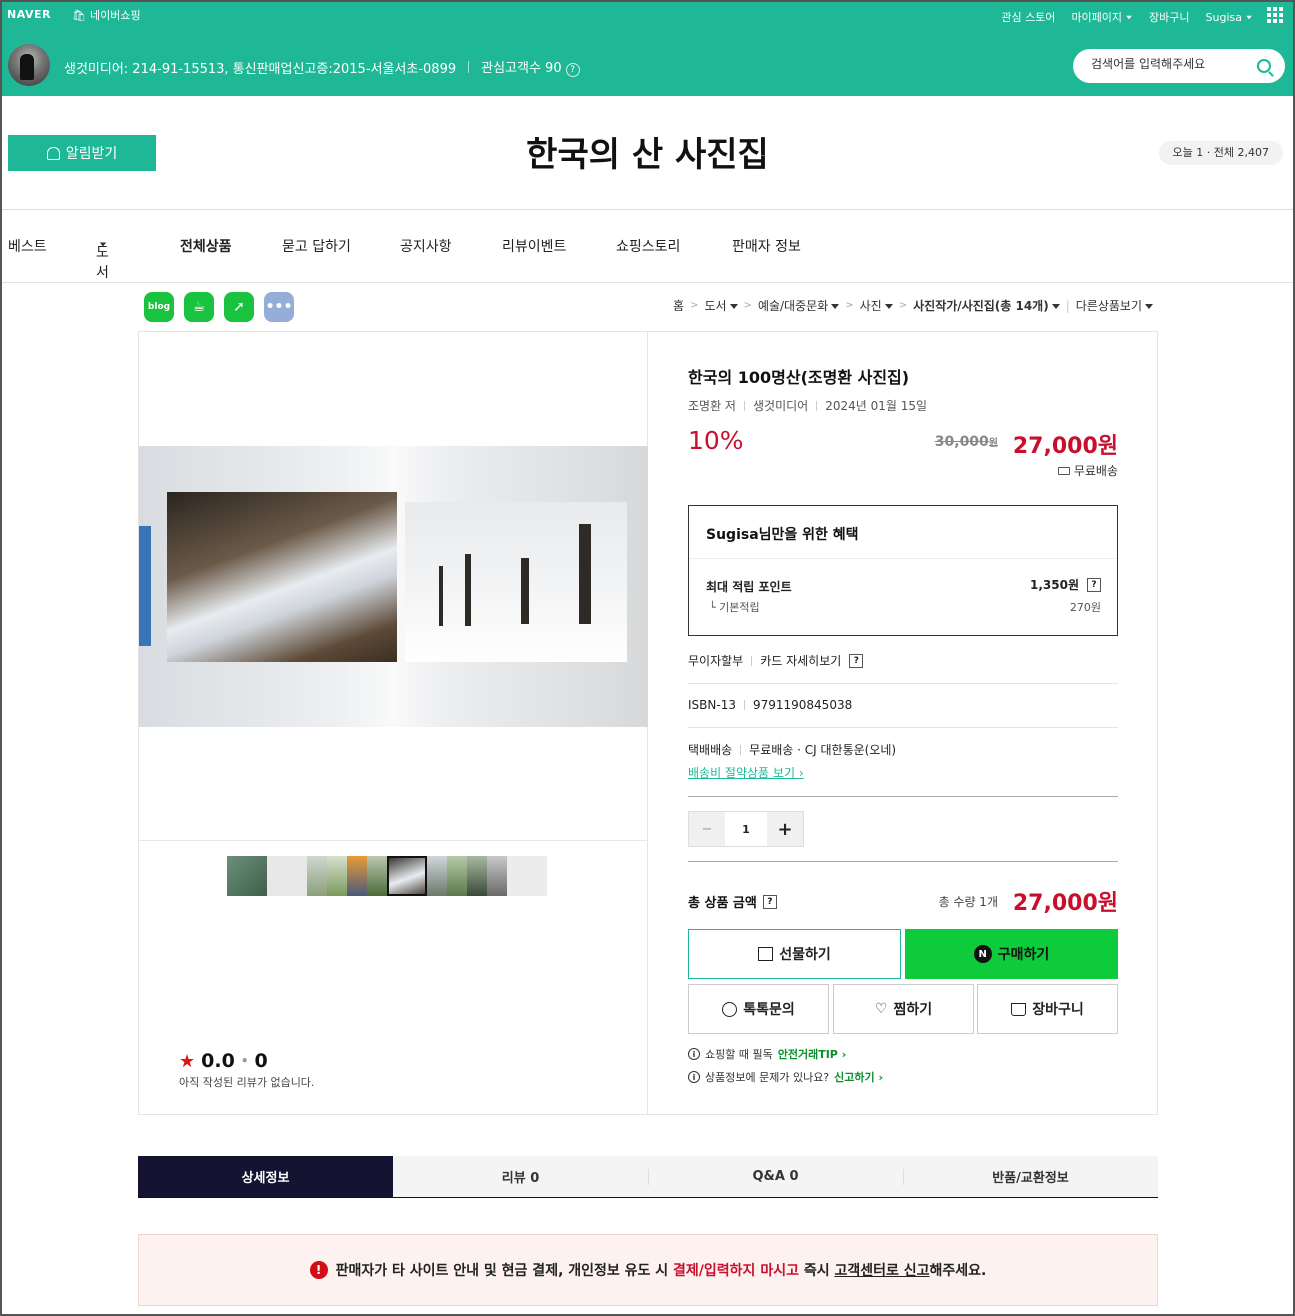  Describe the element at coordinates (736, 1271) in the screenshot. I see `warning-text-emphasis: 결제/입력하지 마시고` at that location.